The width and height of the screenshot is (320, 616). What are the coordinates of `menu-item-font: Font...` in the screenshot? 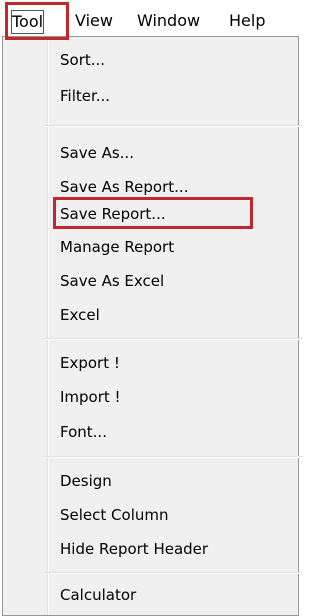 It's located at (83, 432).